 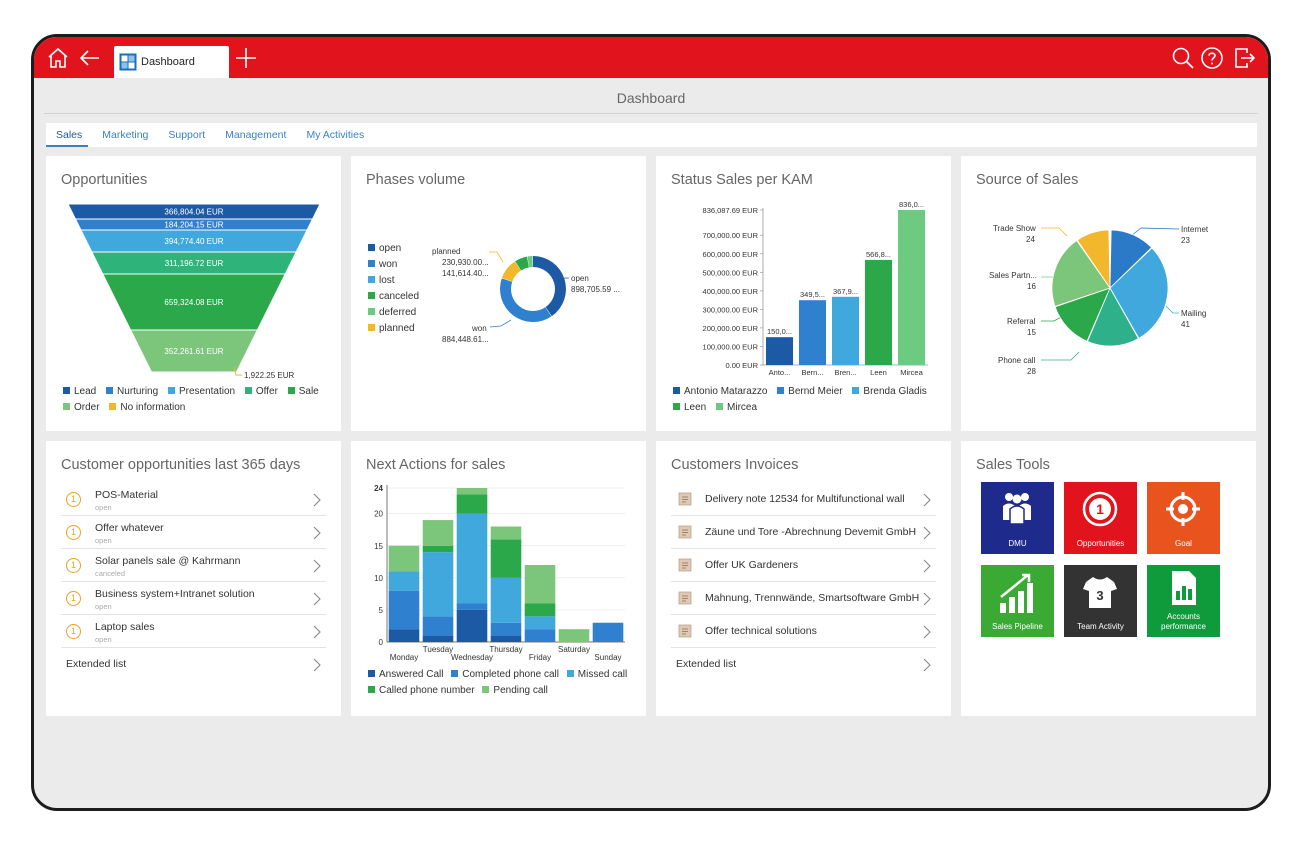 What do you see at coordinates (505, 675) in the screenshot?
I see `legend-item: Completed phone call` at bounding box center [505, 675].